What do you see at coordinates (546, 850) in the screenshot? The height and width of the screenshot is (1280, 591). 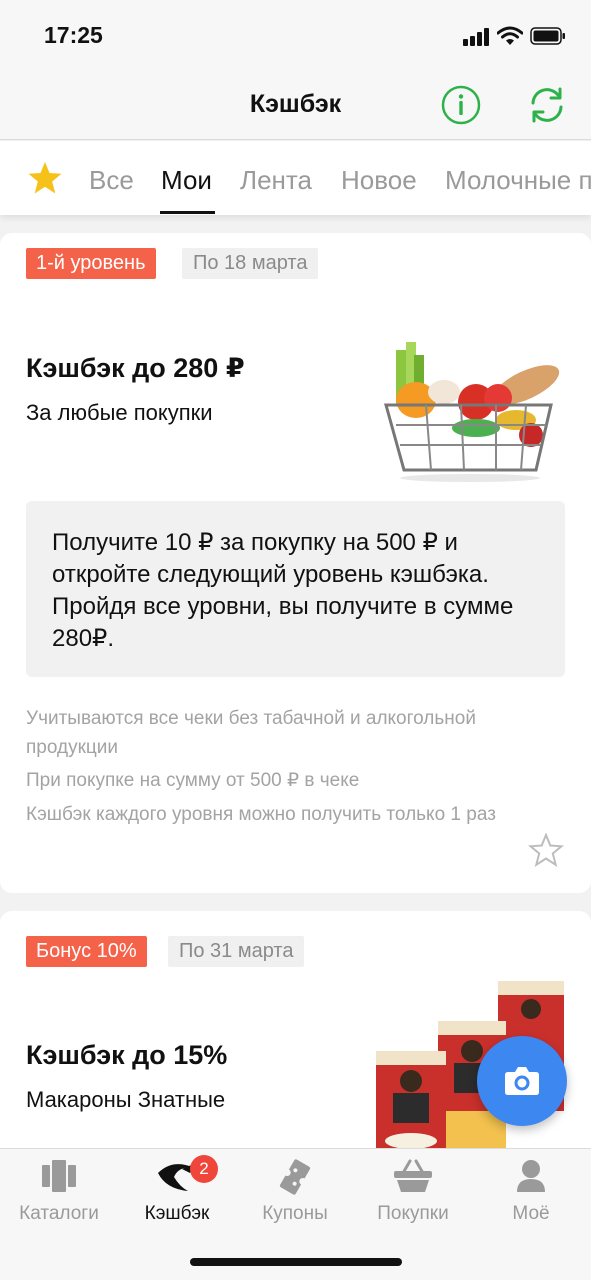 I see `add-favorite-star-icon` at bounding box center [546, 850].